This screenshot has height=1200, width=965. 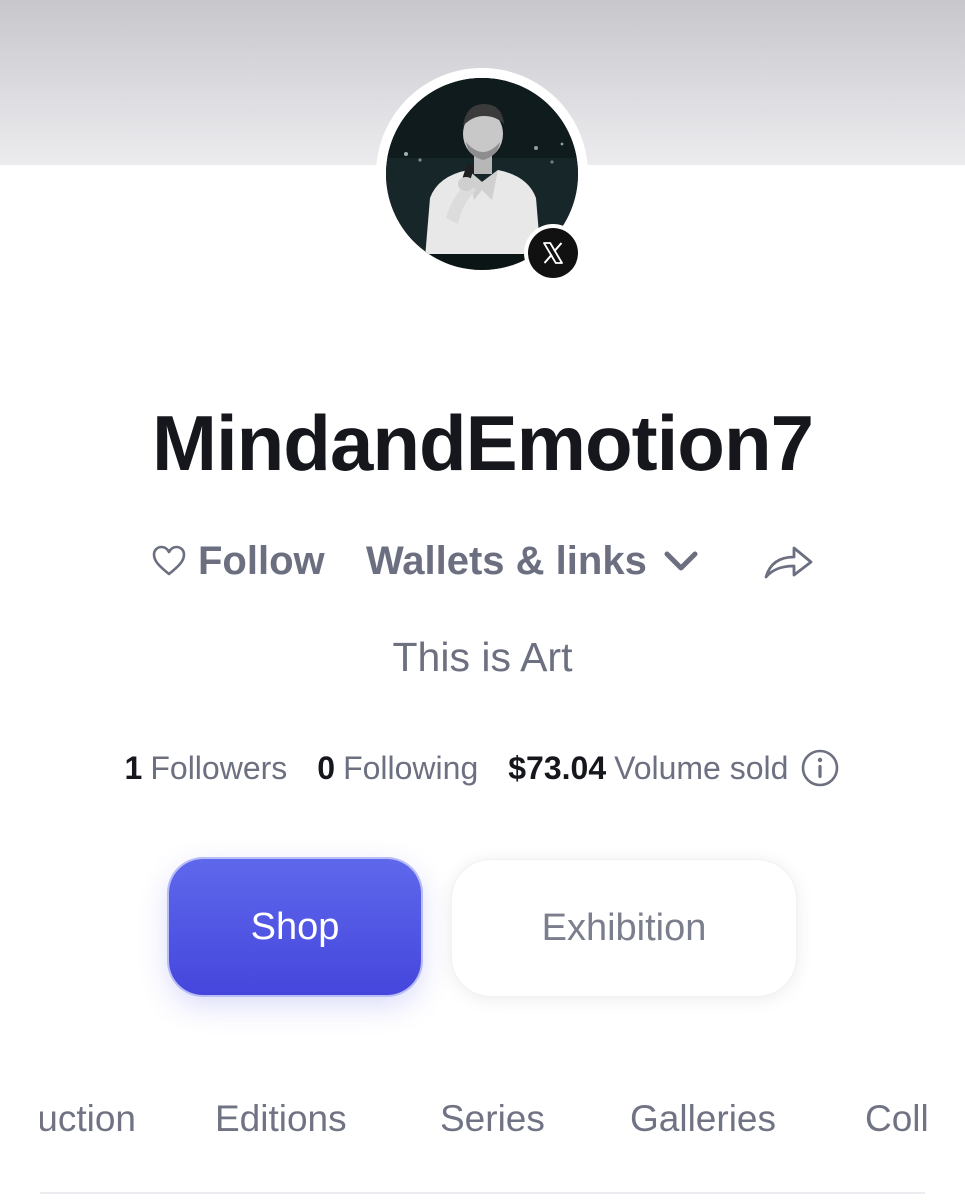 I want to click on followers-count: 1, so click(x=133, y=767).